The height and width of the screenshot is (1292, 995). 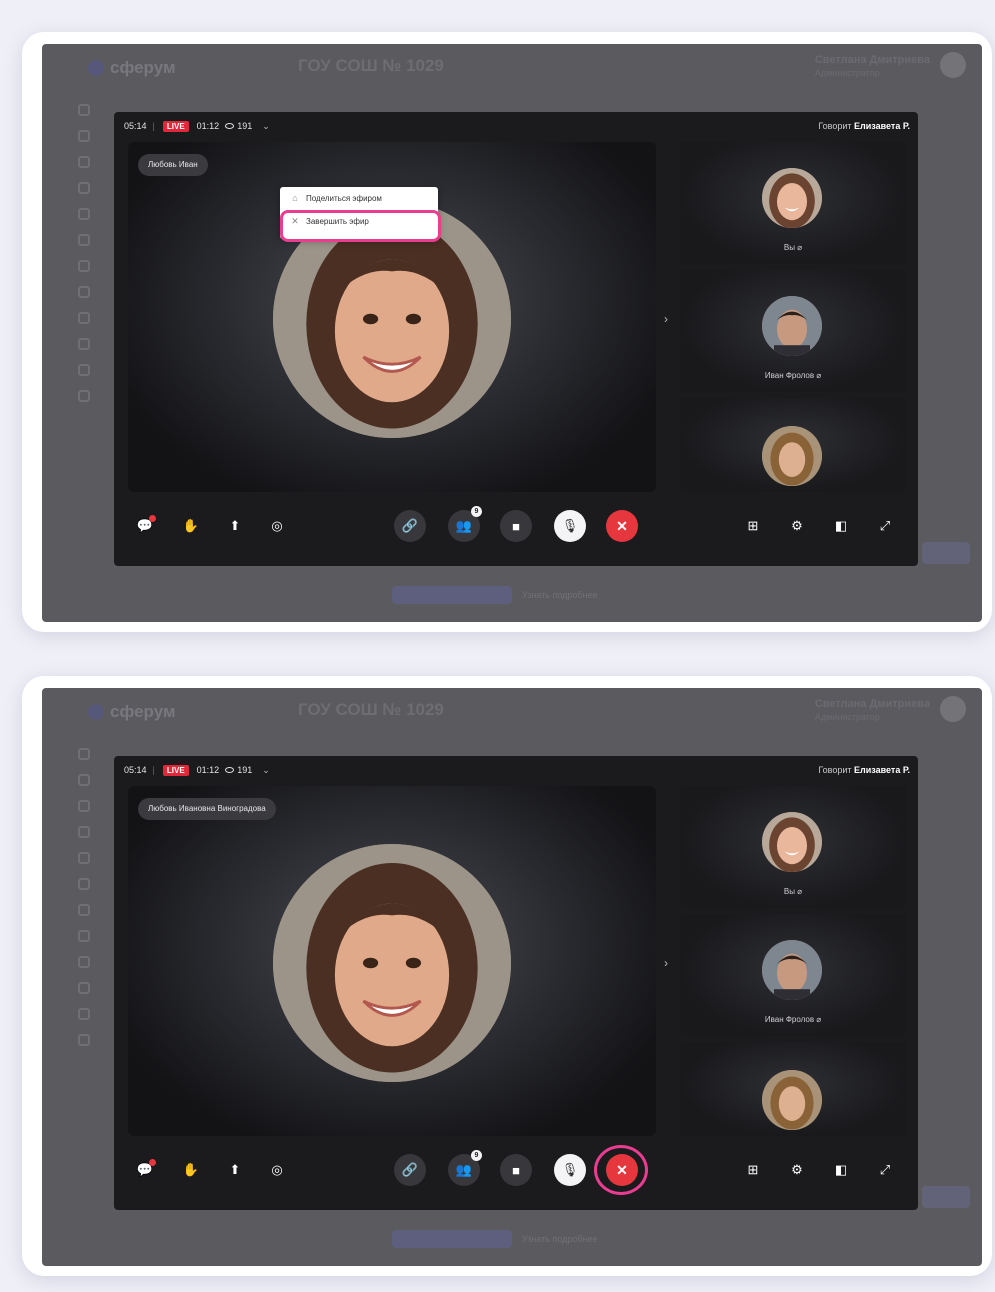 I want to click on participant-label: Иван Фролов ⌀, so click(x=793, y=375).